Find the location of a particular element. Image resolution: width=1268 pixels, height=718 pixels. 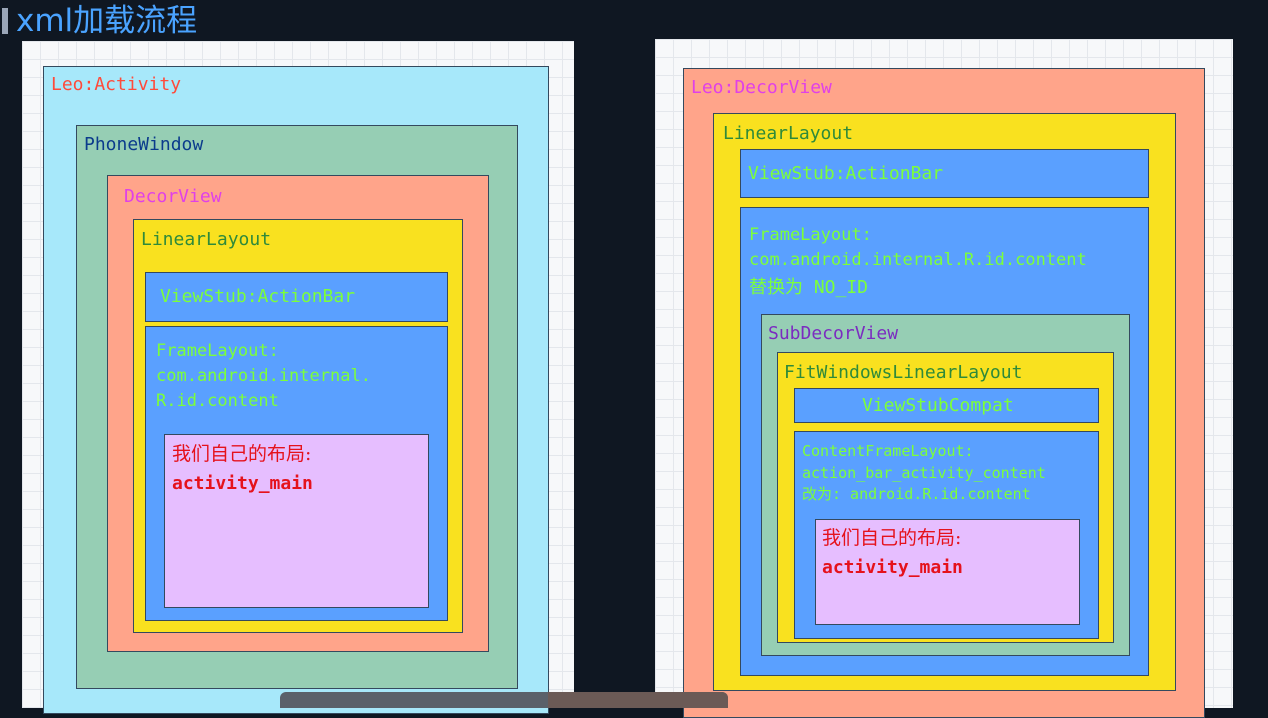

view-stub-label: ViewStub:ActionBar is located at coordinates (258, 296).